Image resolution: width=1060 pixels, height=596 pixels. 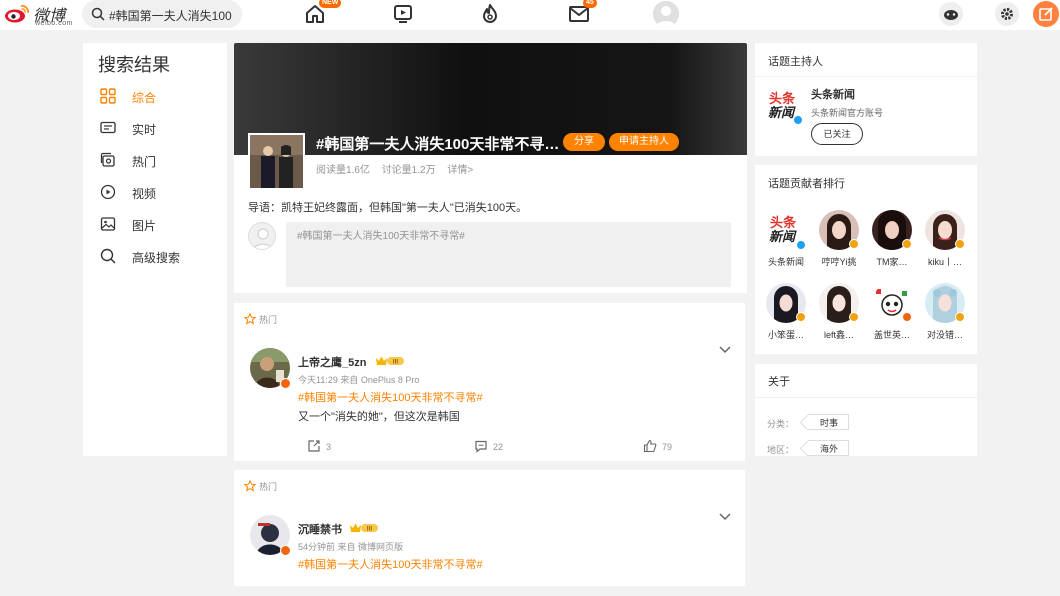 I want to click on follow-button: 已关注, so click(x=837, y=134).